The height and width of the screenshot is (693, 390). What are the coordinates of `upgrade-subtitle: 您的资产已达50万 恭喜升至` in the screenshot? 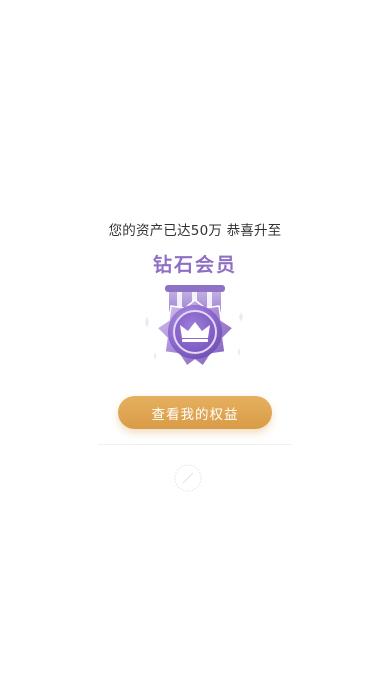 It's located at (195, 231).